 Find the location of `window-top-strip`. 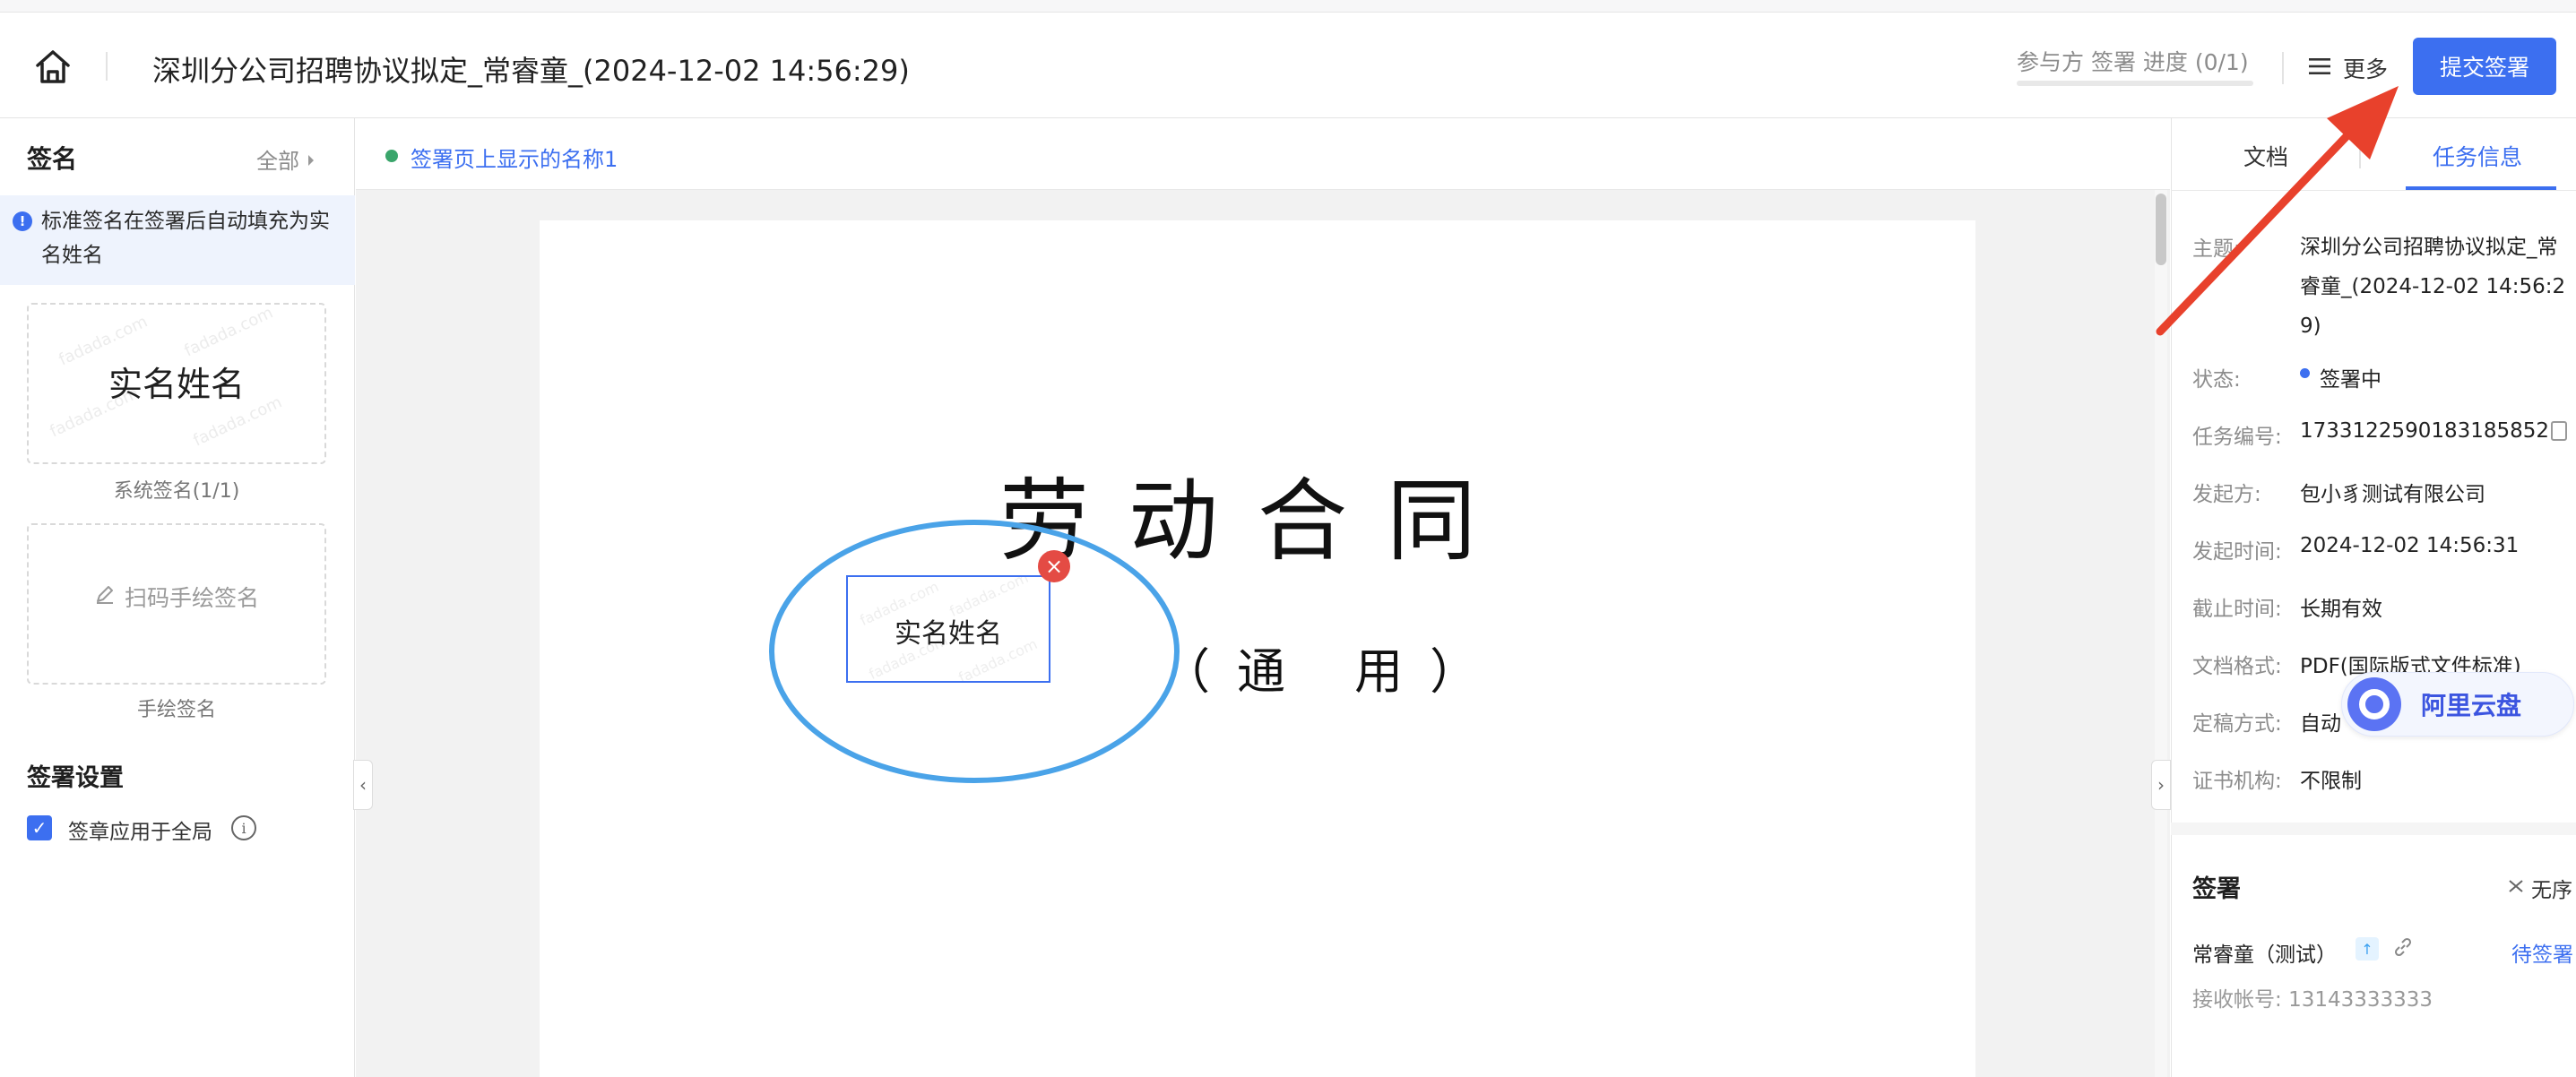

window-top-strip is located at coordinates (1288, 6).